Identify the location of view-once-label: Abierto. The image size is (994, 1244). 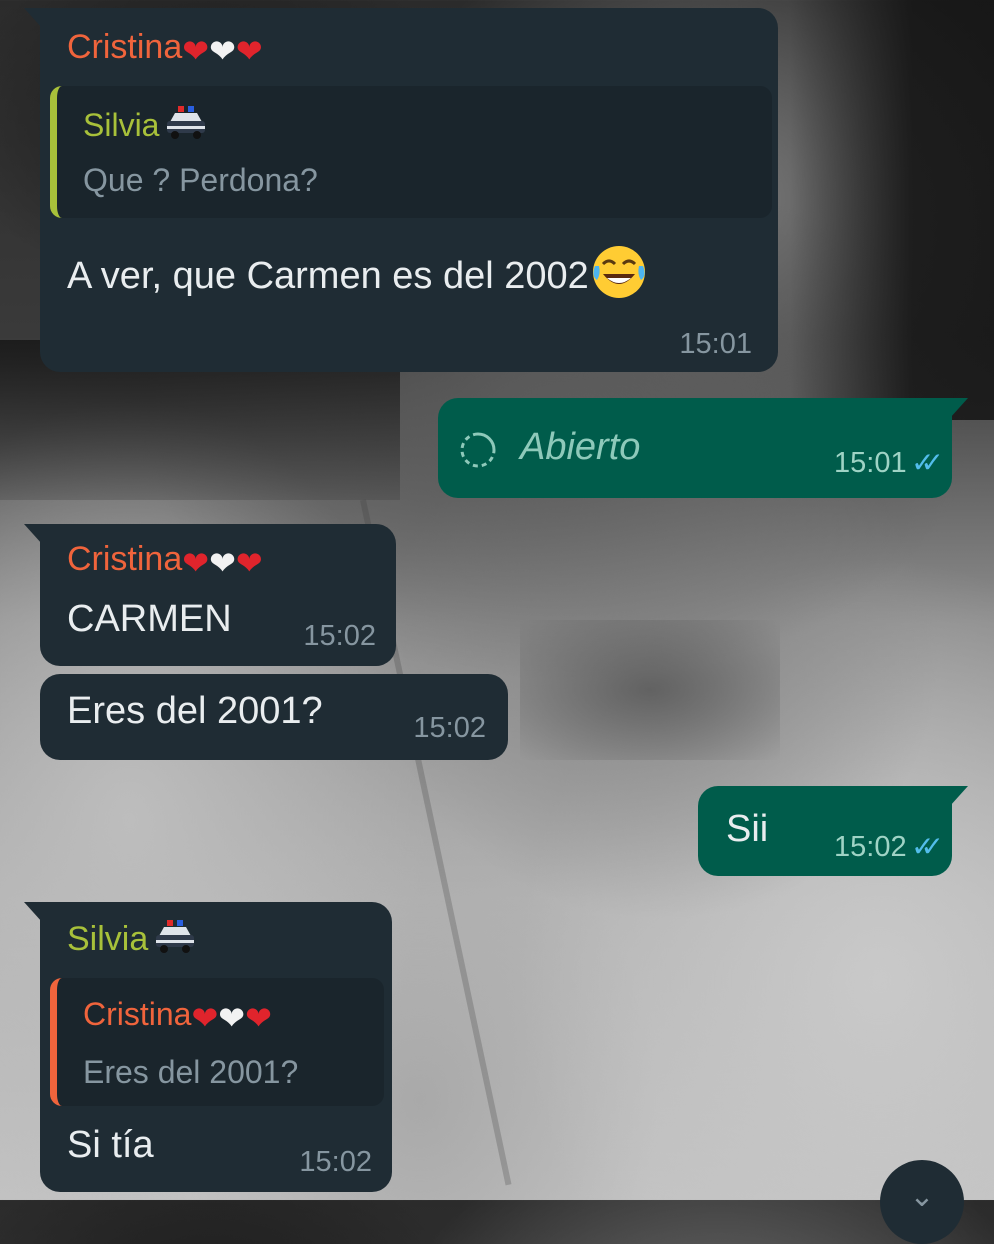
(580, 447).